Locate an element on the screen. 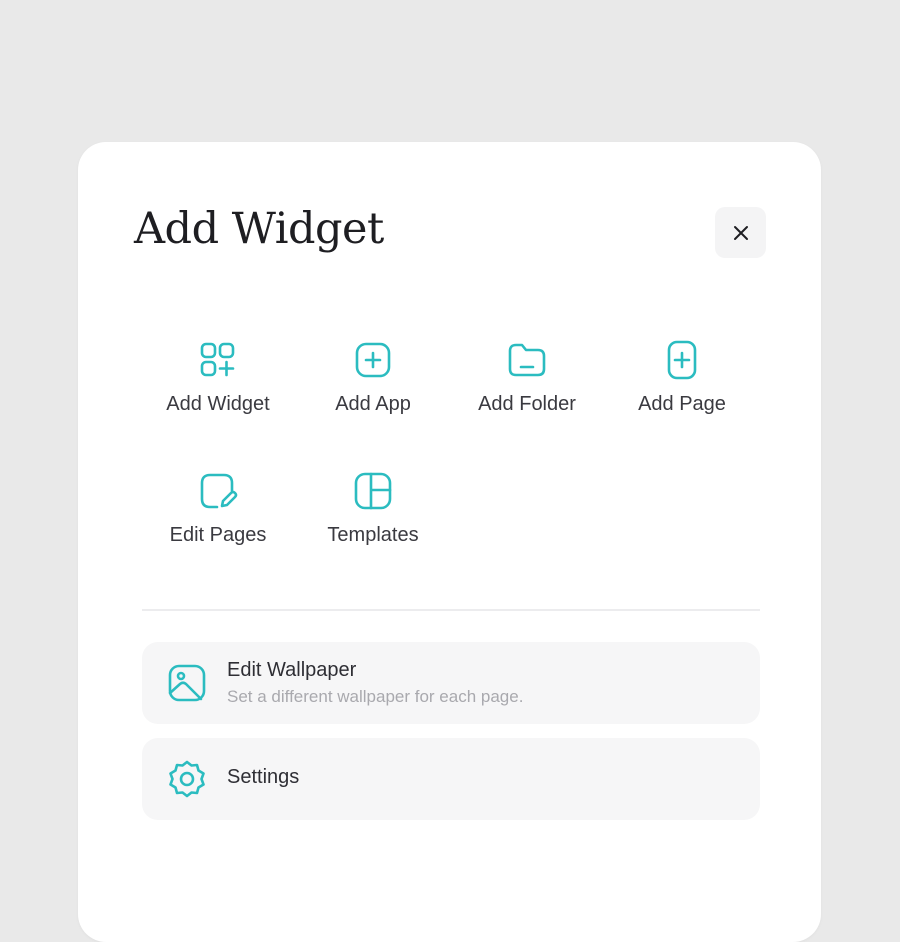 Image resolution: width=900 pixels, height=942 pixels. add-app-tile: Add App is located at coordinates (373, 390).